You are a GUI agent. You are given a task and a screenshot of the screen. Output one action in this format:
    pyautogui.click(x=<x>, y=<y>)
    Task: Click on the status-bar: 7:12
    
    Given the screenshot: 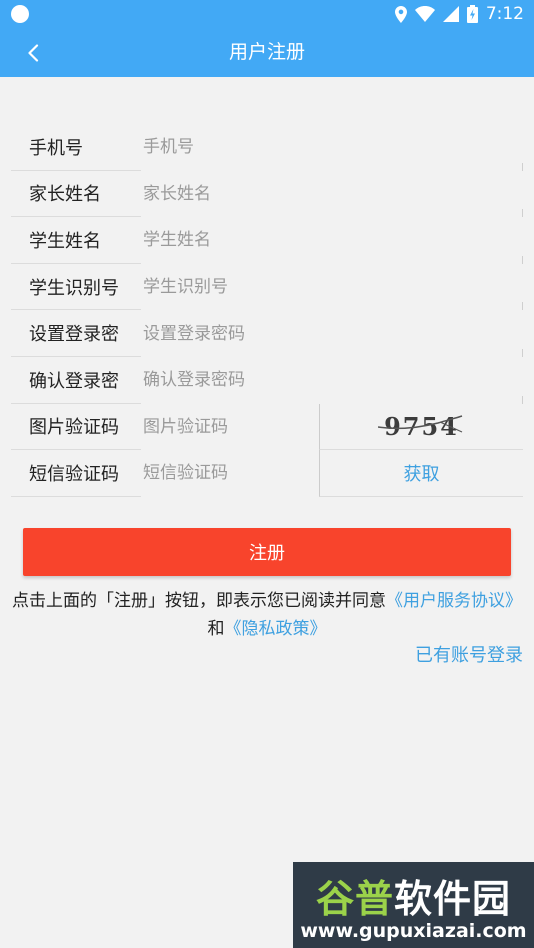 What is the action you would take?
    pyautogui.click(x=267, y=14)
    